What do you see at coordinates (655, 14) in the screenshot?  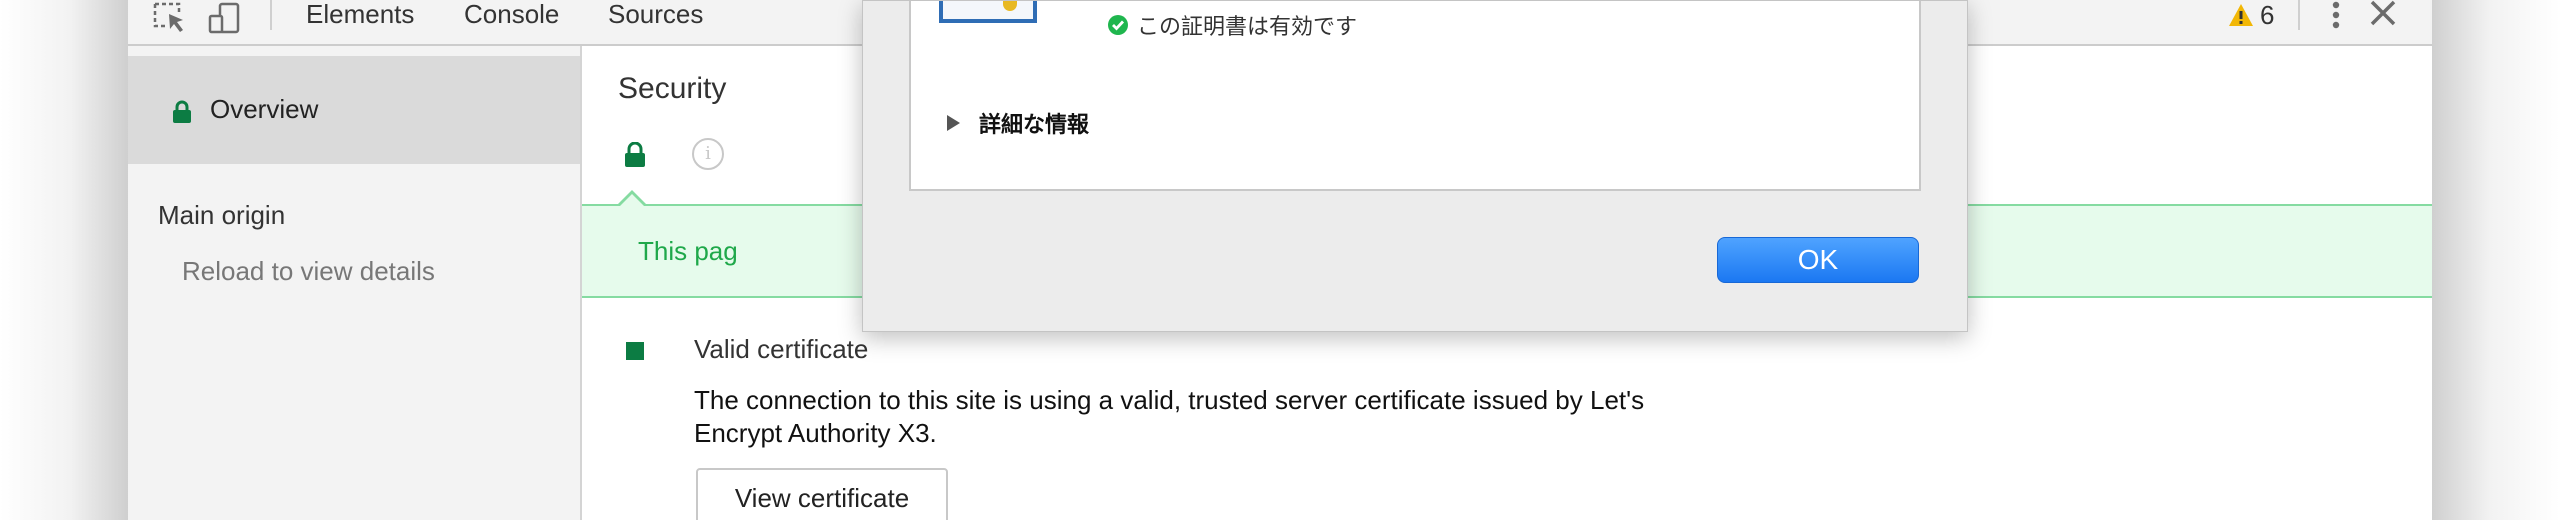 I see `tab-sources: Sources` at bounding box center [655, 14].